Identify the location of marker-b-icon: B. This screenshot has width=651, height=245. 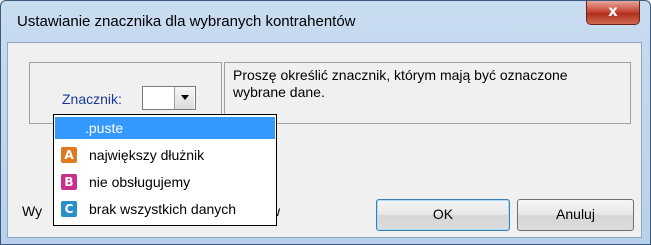
(69, 182).